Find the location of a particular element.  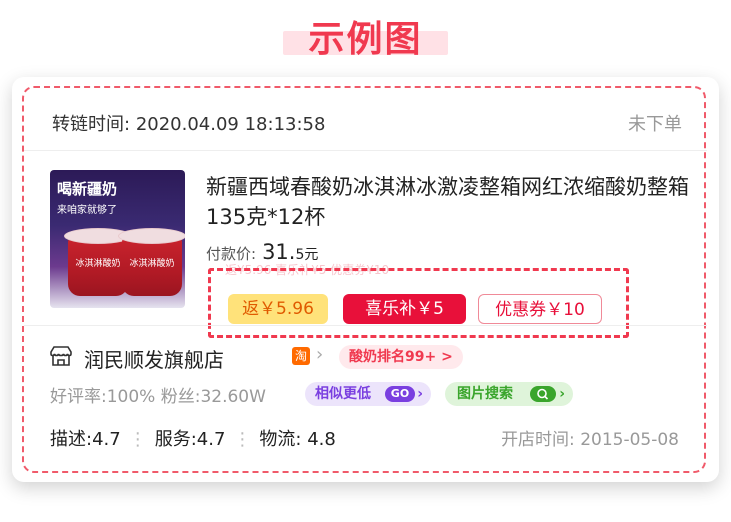

image-search-label: 图片搜索 is located at coordinates (485, 394).